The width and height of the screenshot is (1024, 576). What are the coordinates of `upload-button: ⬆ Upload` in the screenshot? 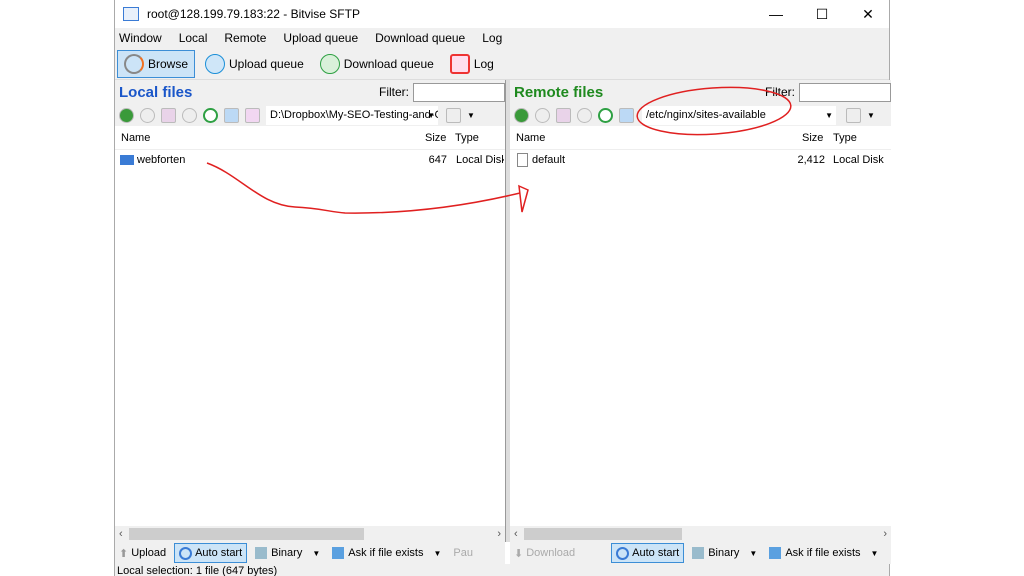 It's located at (142, 553).